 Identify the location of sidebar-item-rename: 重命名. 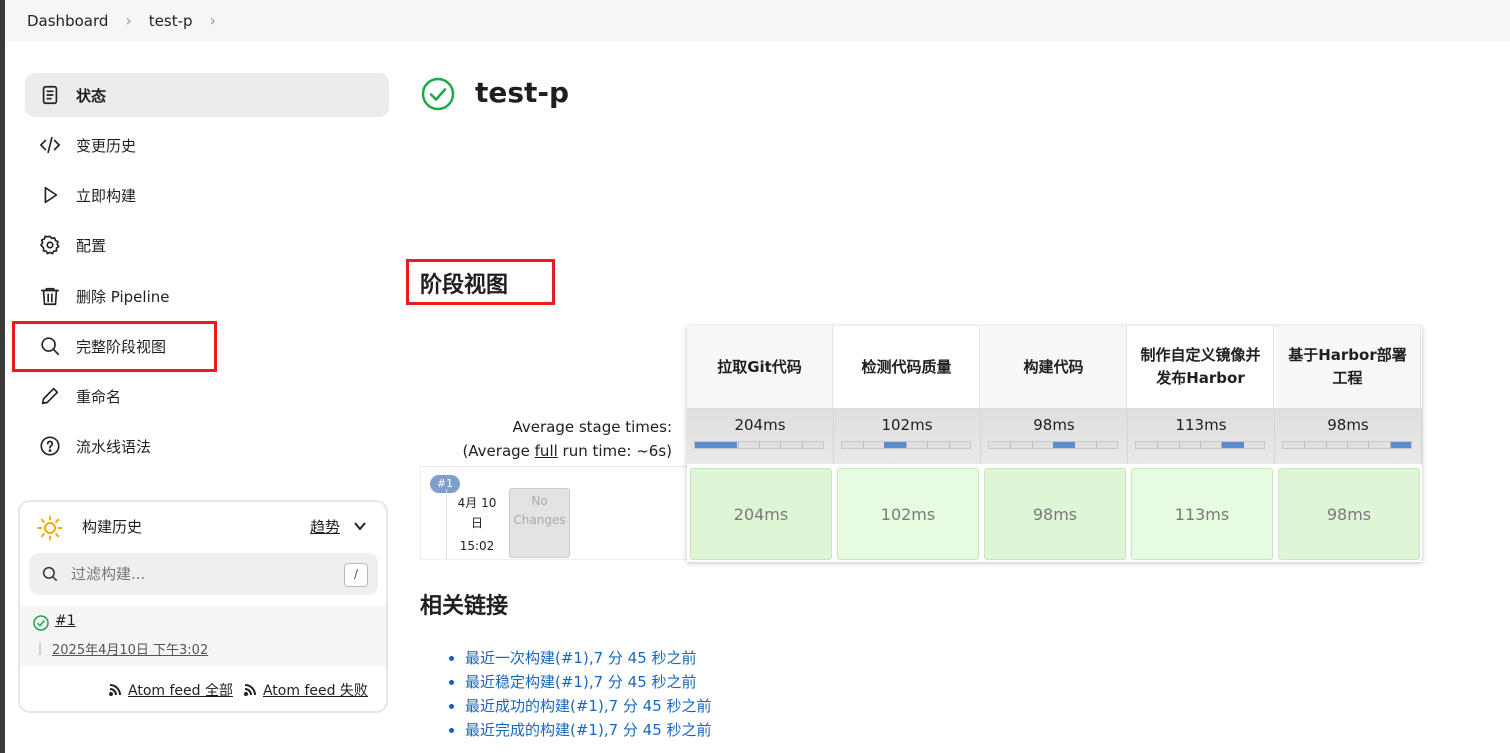
(207, 396).